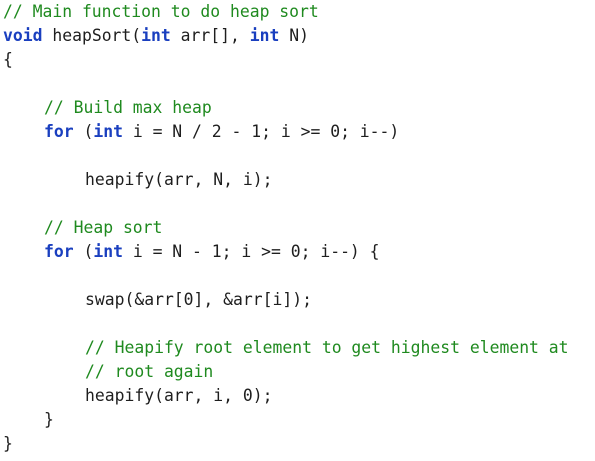  I want to click on code-line-3: {, so click(297, 60).